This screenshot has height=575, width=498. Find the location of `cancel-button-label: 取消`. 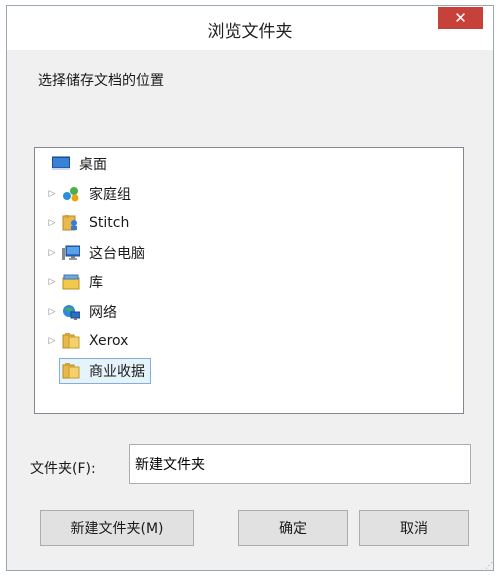

cancel-button-label: 取消 is located at coordinates (414, 529).